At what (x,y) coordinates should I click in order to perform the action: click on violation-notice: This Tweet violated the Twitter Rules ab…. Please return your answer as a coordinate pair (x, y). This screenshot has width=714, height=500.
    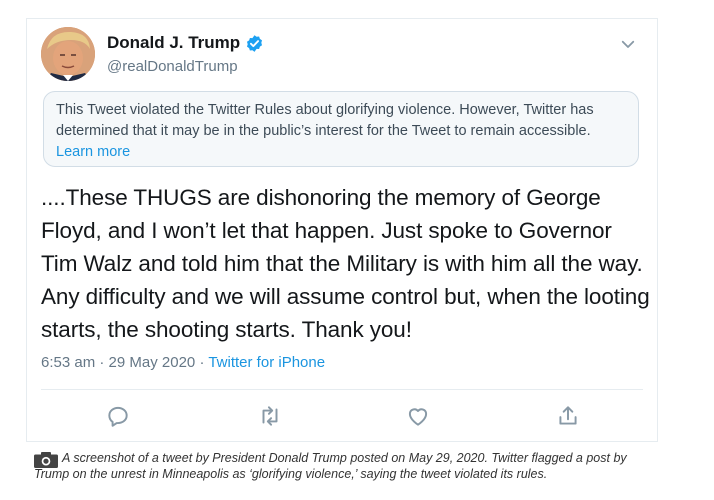
    Looking at the image, I should click on (341, 129).